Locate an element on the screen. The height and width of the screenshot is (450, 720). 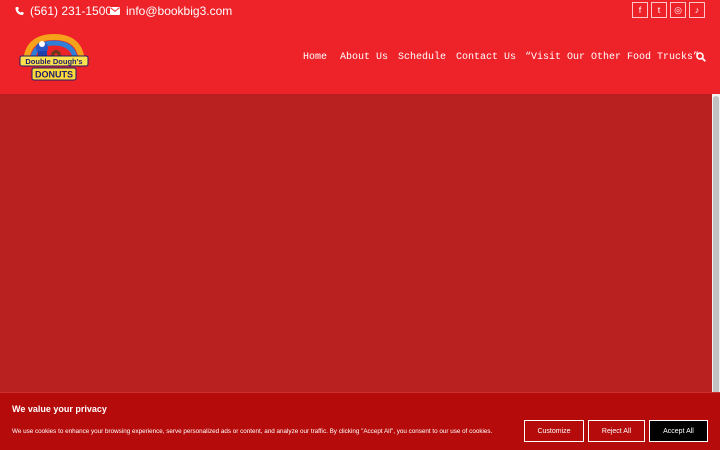
nav-contact-us: Contact Us is located at coordinates (486, 58).